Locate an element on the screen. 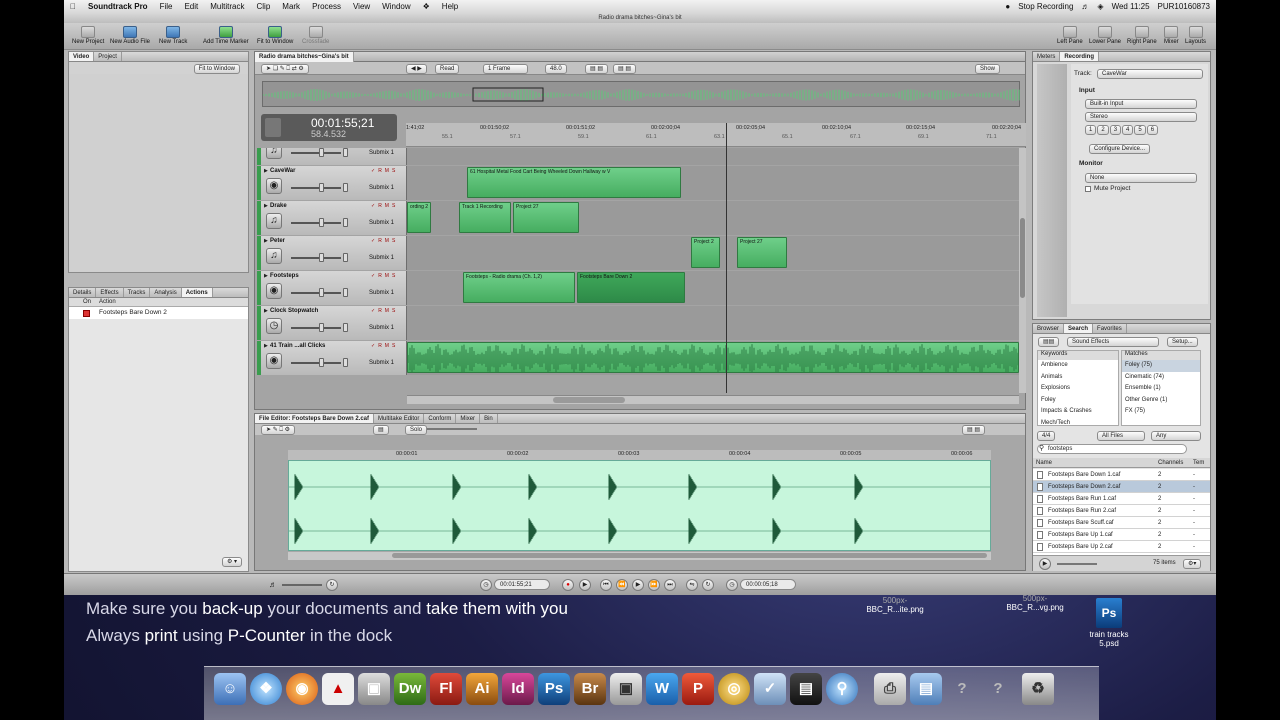  desktop-file-bbc-white: 500px- BBC_R...ite.png is located at coordinates (895, 605).